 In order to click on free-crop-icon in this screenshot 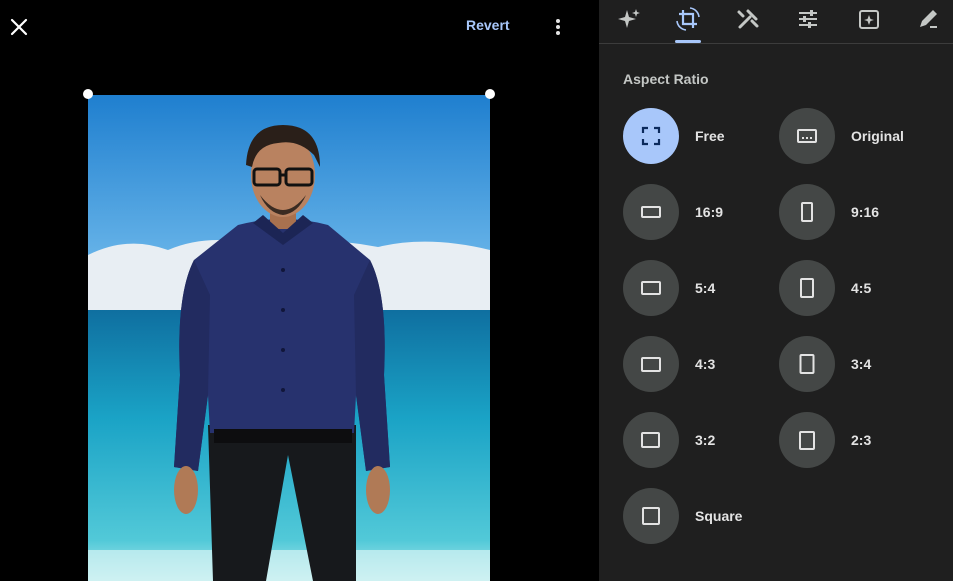, I will do `click(651, 136)`.